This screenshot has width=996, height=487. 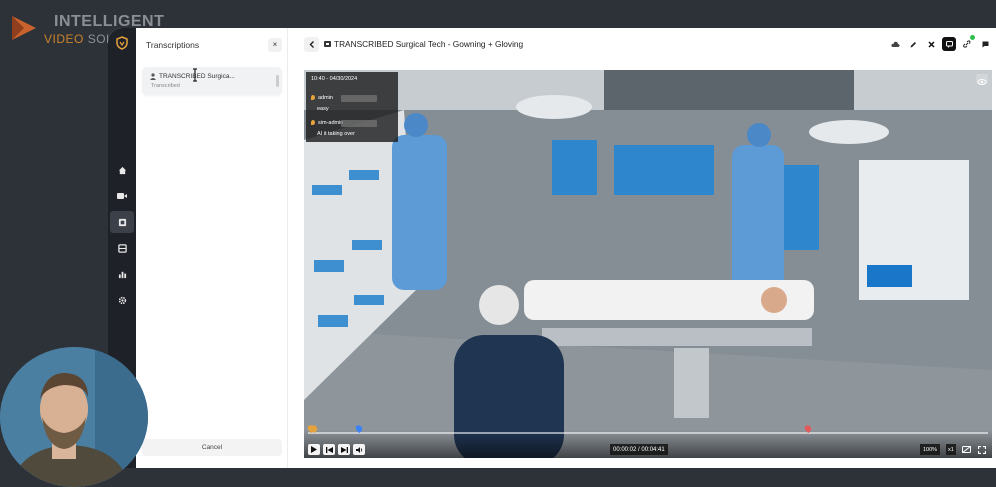 I want to click on comment-user: sim-admin, so click(x=331, y=123).